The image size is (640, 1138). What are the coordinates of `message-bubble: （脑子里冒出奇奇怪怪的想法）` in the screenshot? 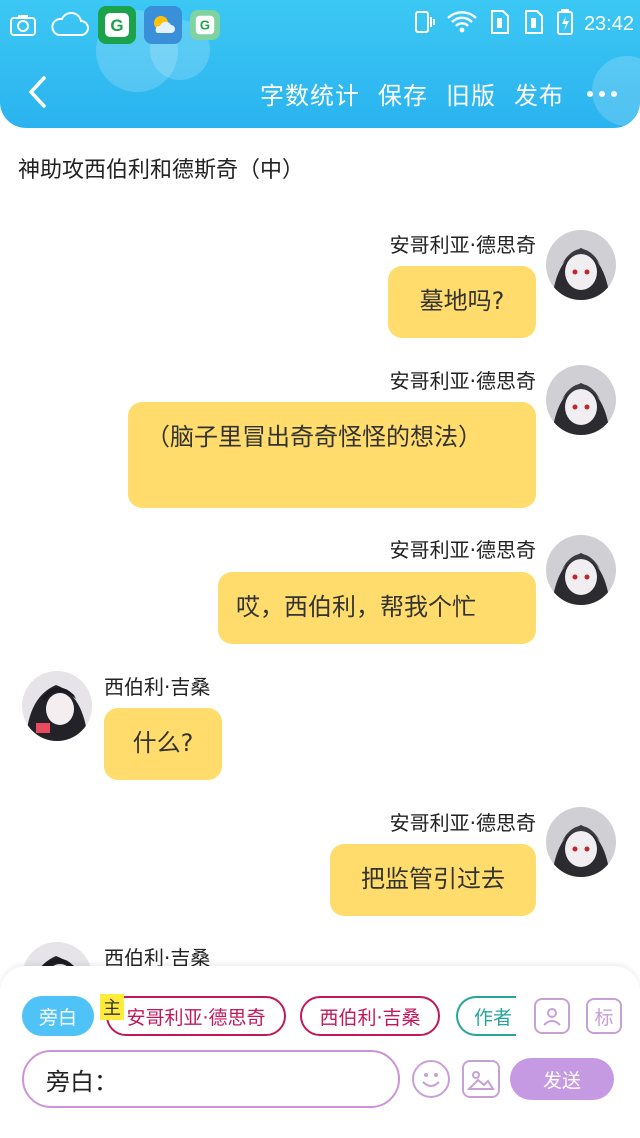 It's located at (332, 455).